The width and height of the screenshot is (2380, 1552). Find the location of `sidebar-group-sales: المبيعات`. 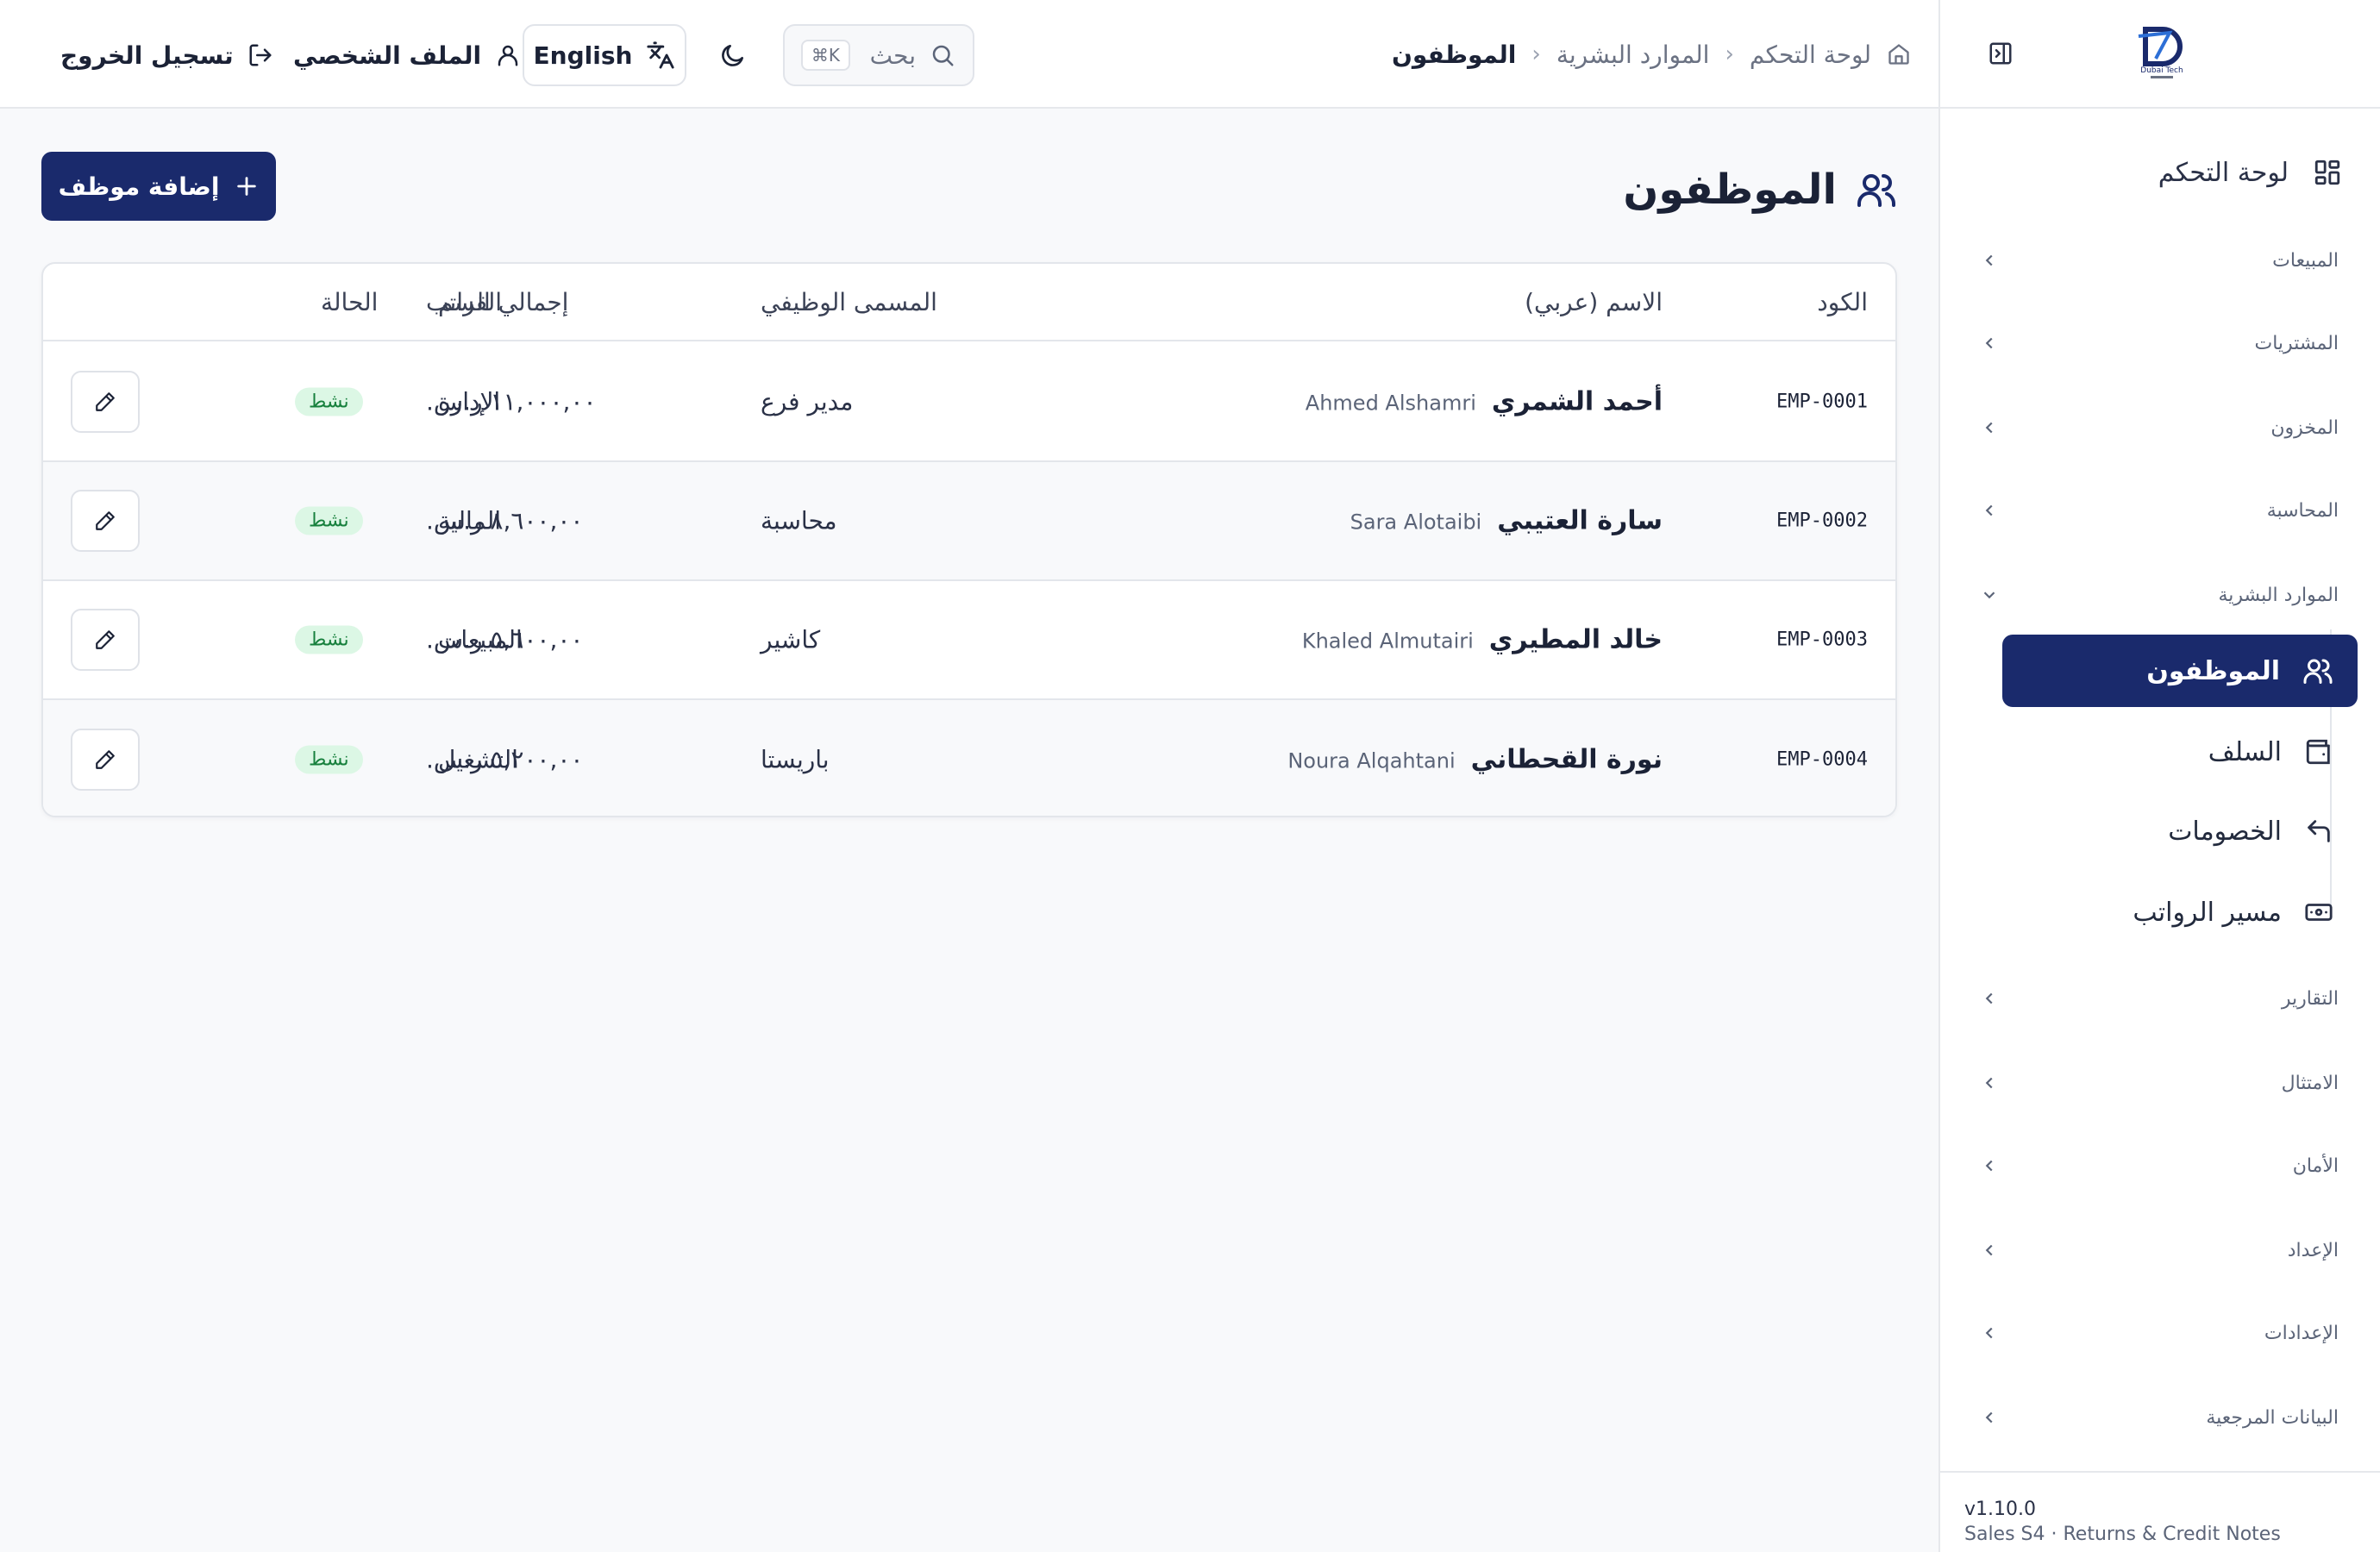

sidebar-group-sales: المبيعات is located at coordinates (2160, 260).